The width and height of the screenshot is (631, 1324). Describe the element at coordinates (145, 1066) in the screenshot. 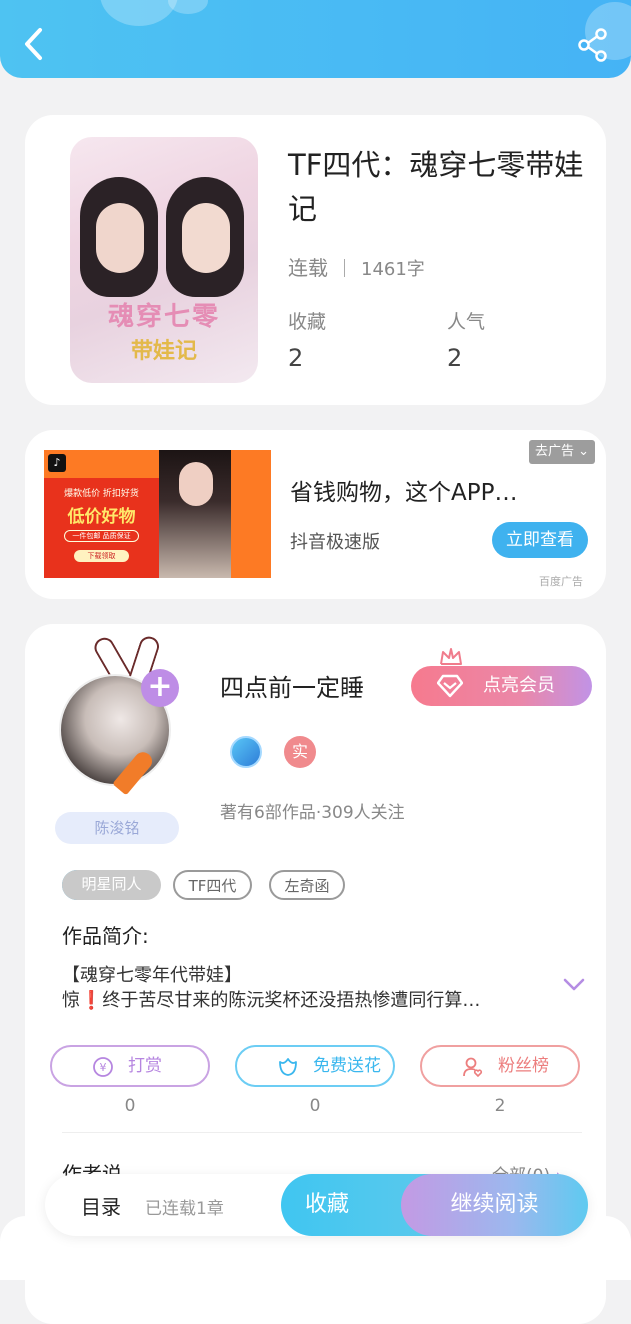

I see `reward-label: 打赏` at that location.